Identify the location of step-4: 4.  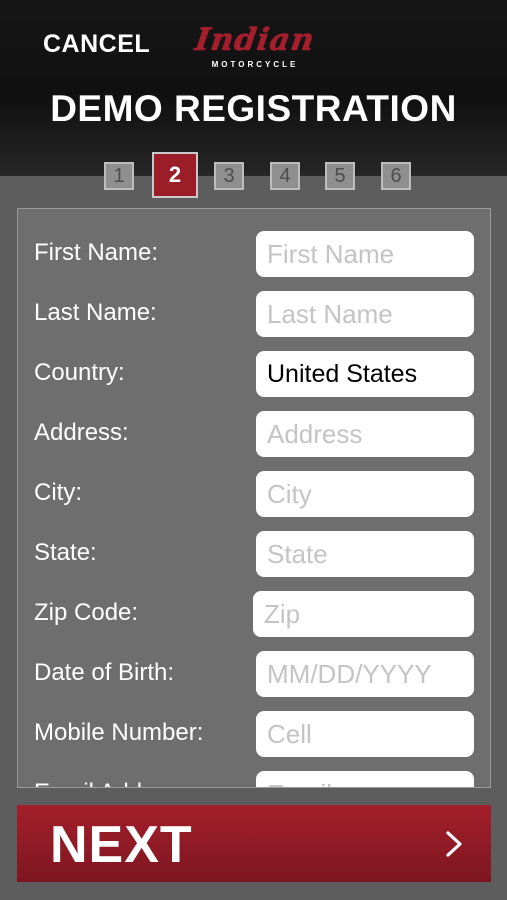
(285, 176).